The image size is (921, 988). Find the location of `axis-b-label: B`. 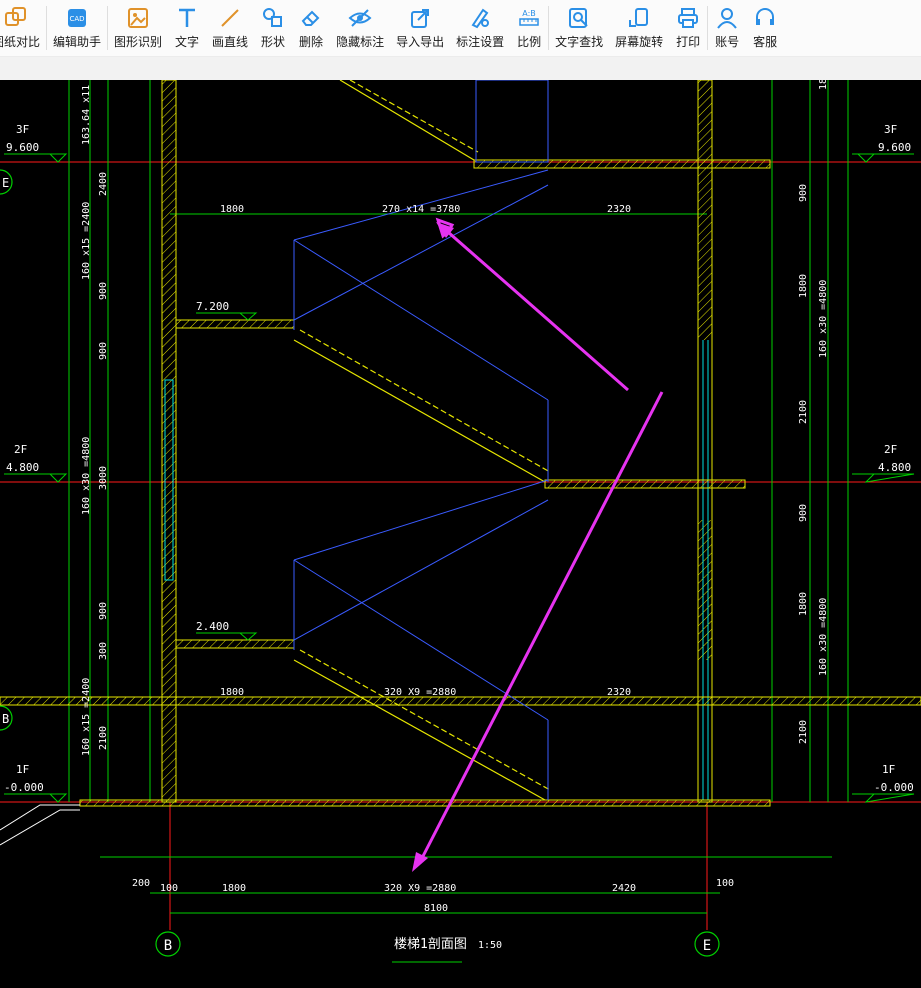

axis-b-label: B is located at coordinates (168, 946).